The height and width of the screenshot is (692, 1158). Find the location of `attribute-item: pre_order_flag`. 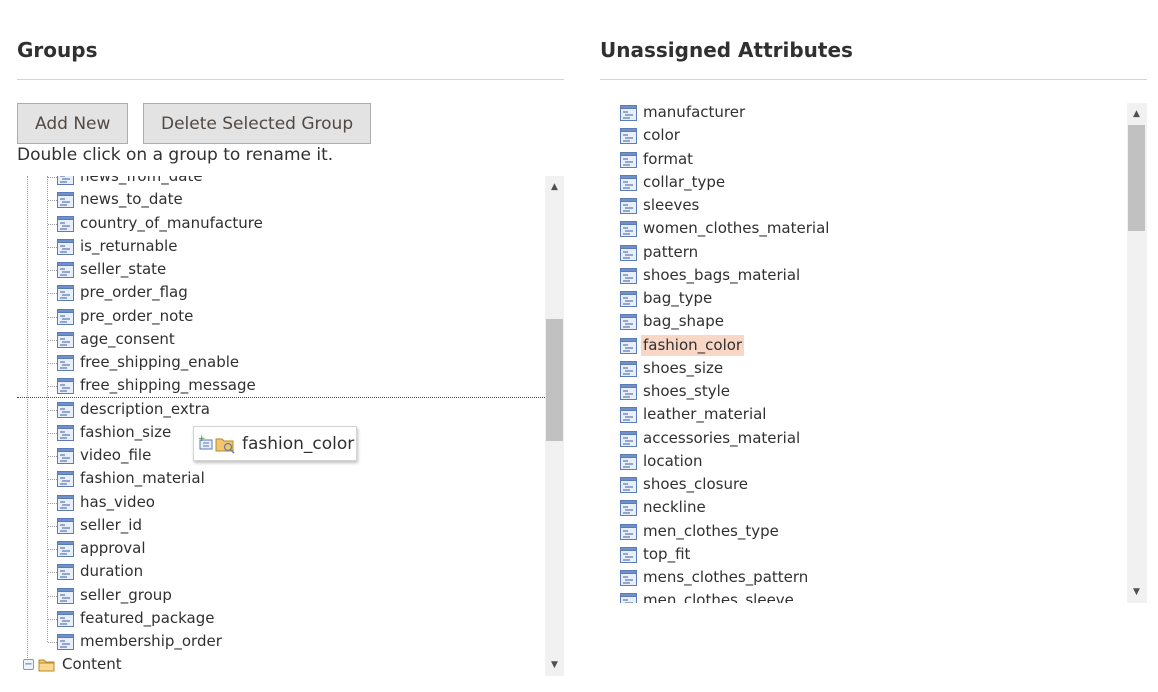

attribute-item: pre_order_flag is located at coordinates (123, 292).